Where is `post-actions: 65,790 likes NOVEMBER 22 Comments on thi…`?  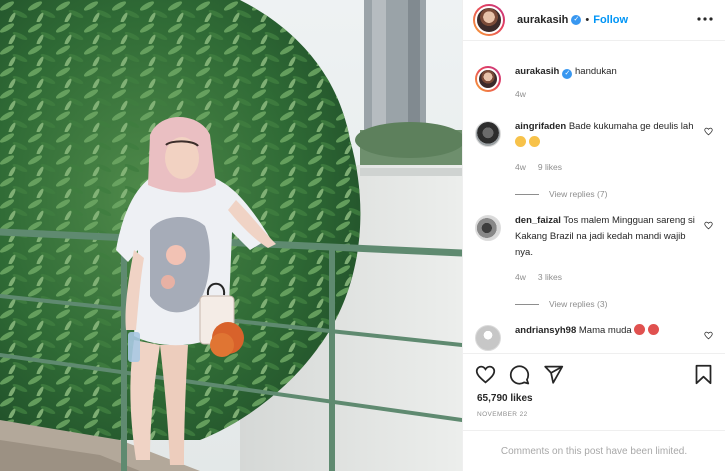 post-actions: 65,790 likes NOVEMBER 22 Comments on thi… is located at coordinates (594, 412).